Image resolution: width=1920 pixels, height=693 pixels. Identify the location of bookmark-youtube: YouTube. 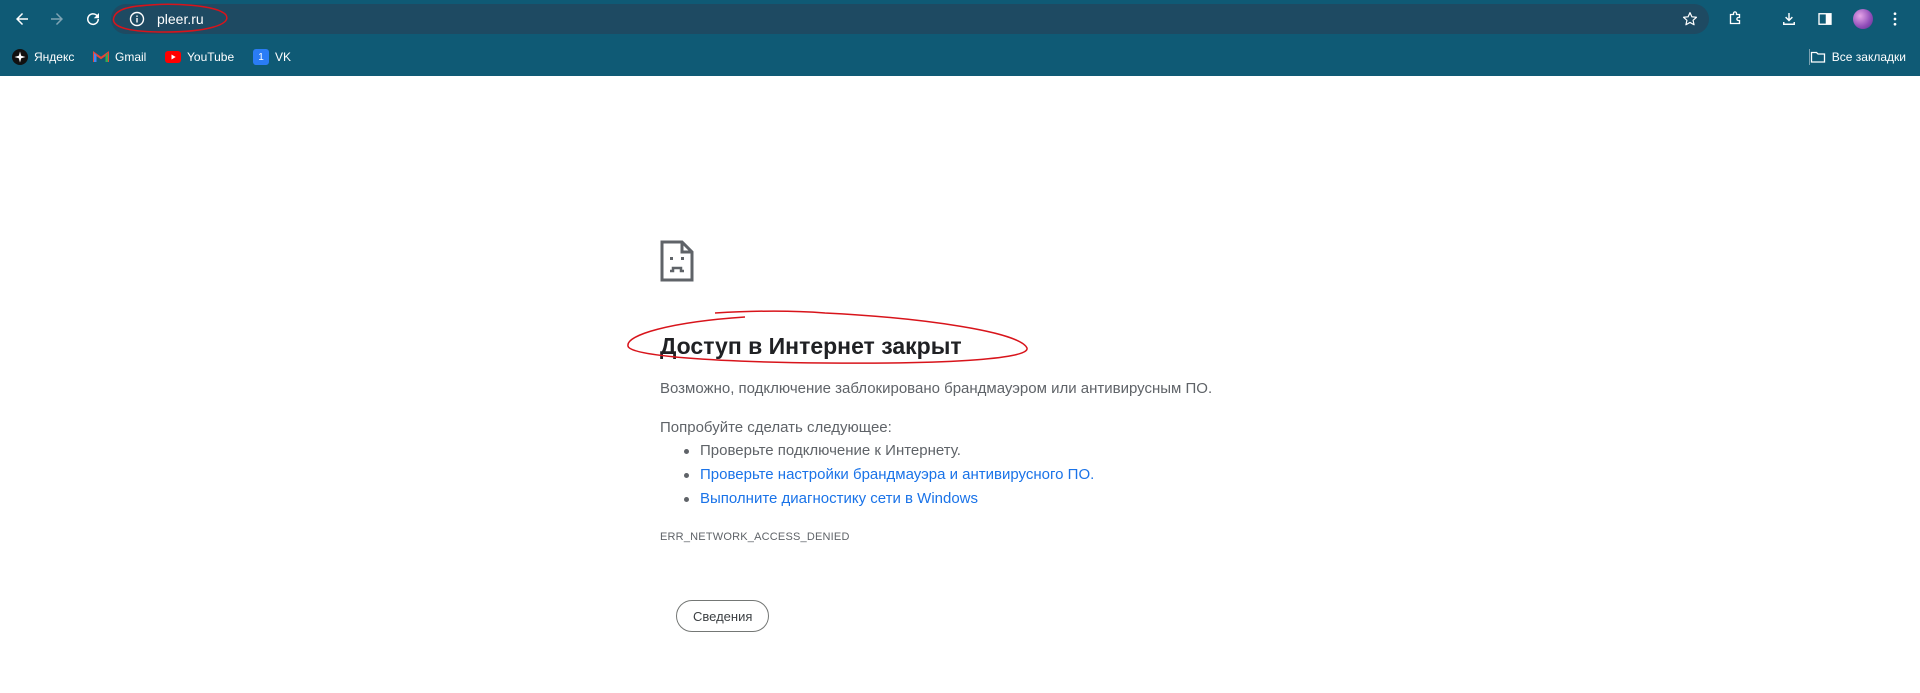
(199, 57).